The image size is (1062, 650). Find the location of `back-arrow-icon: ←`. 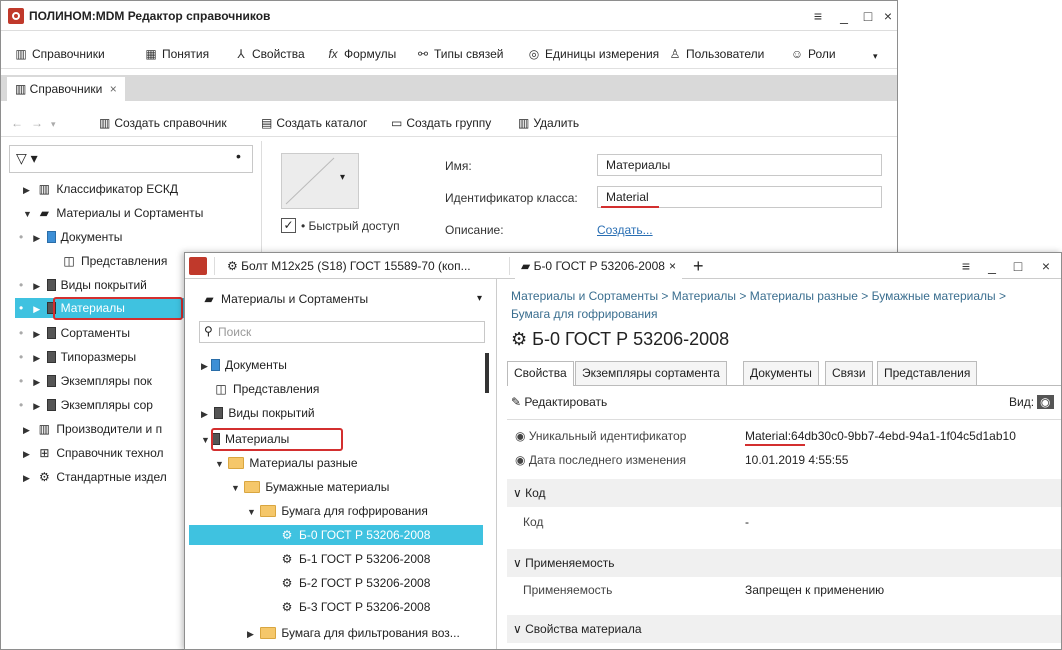

back-arrow-icon: ← is located at coordinates (17, 123).